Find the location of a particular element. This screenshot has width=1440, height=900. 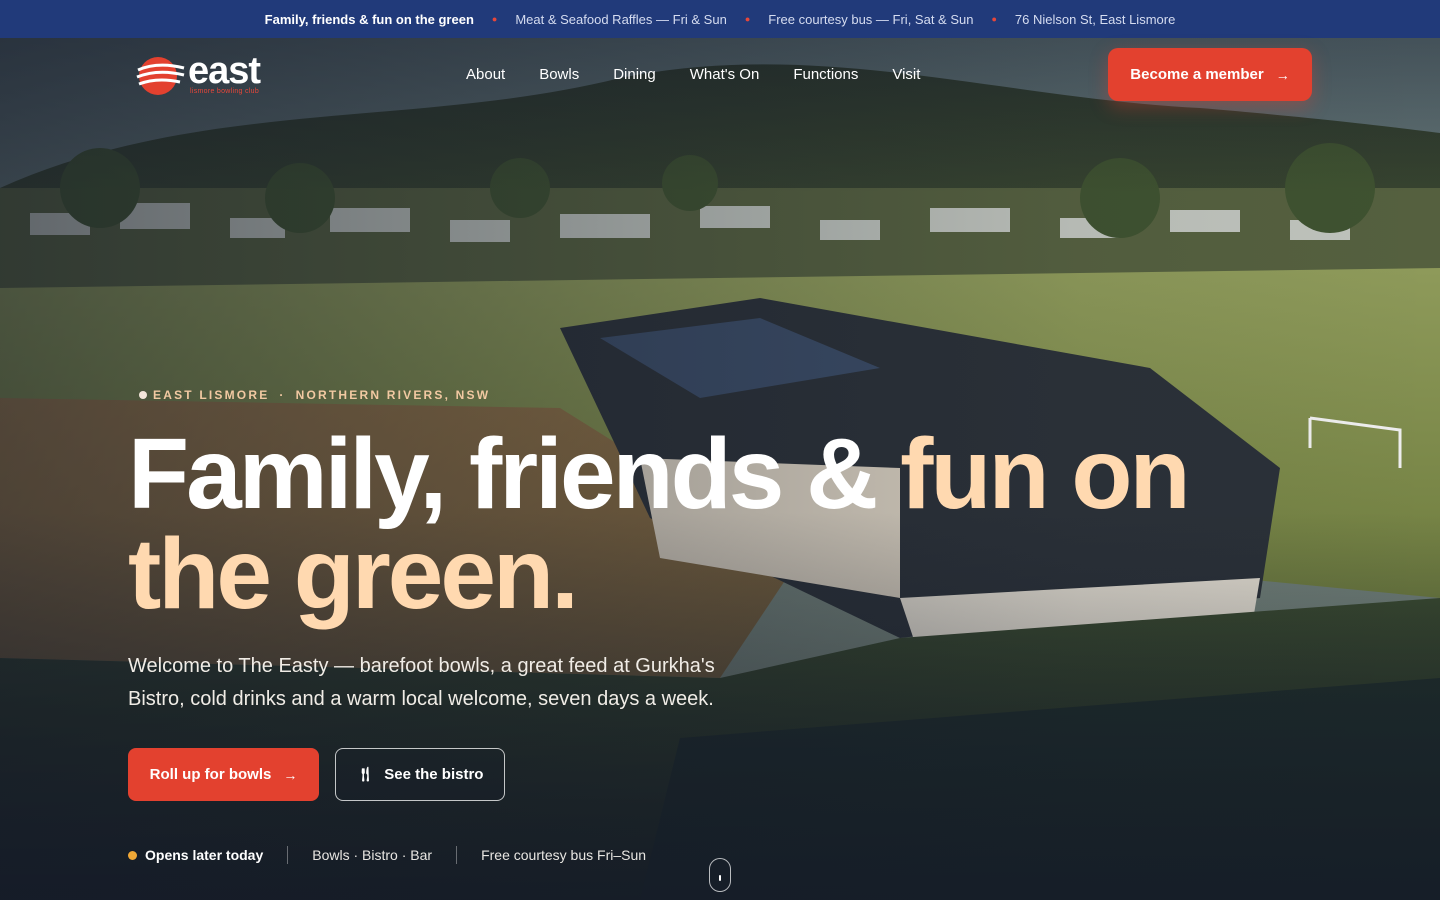

offerings-text: Bowls · Bistro · Bar is located at coordinates (372, 855).